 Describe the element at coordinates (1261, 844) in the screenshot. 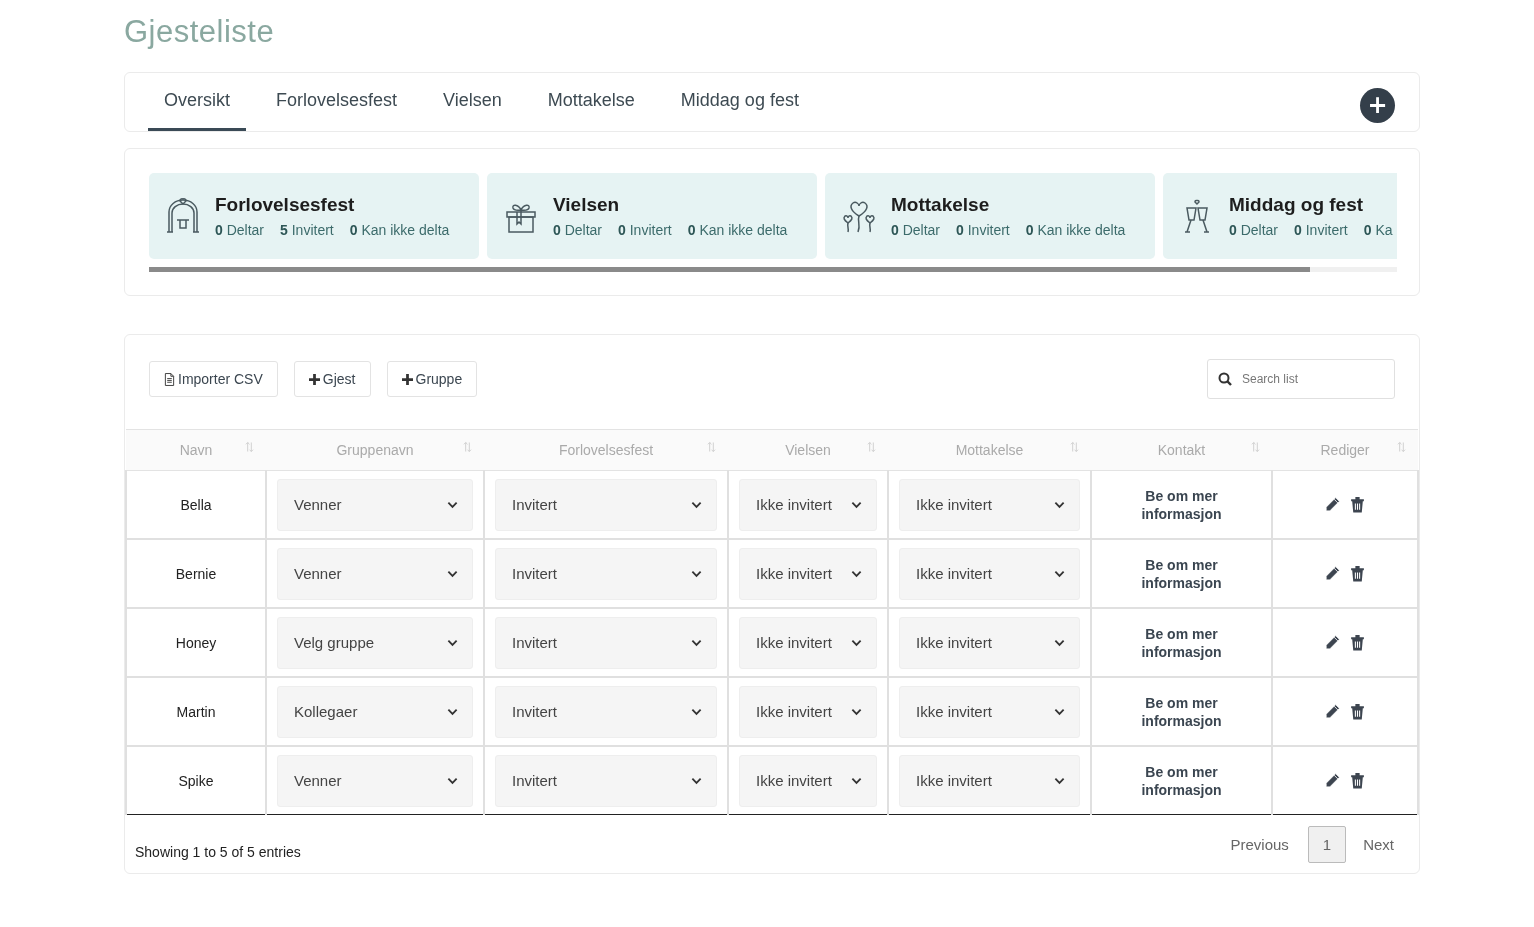

I see `previous-button: Previous` at that location.